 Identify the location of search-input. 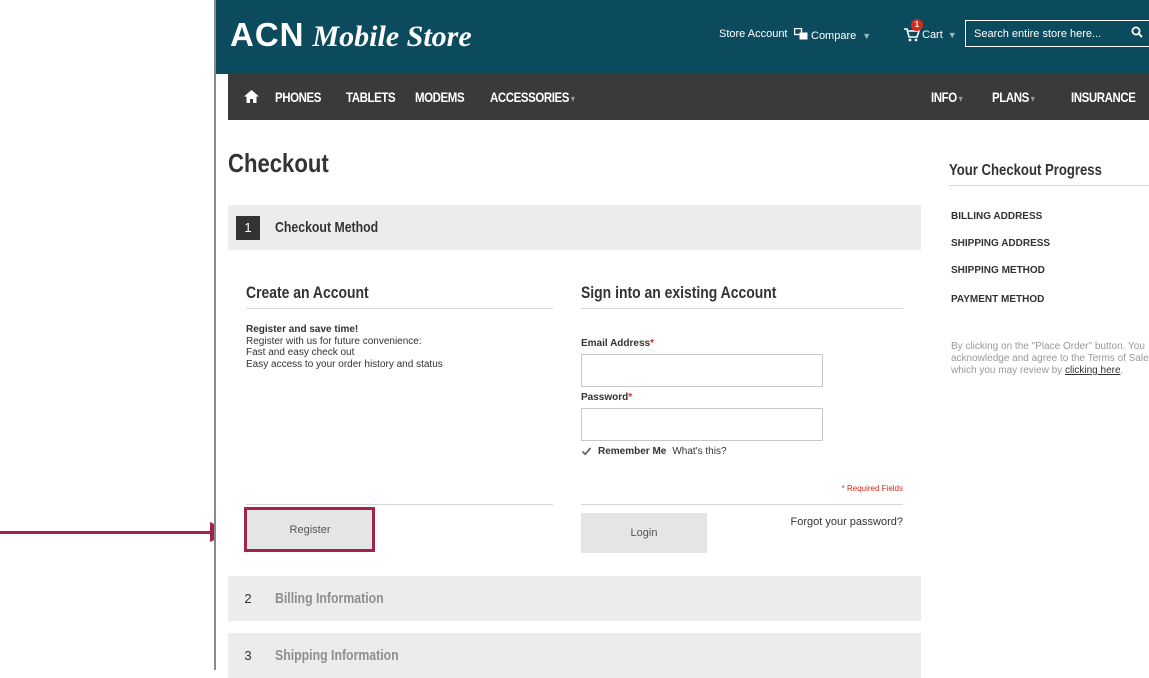
(1044, 33).